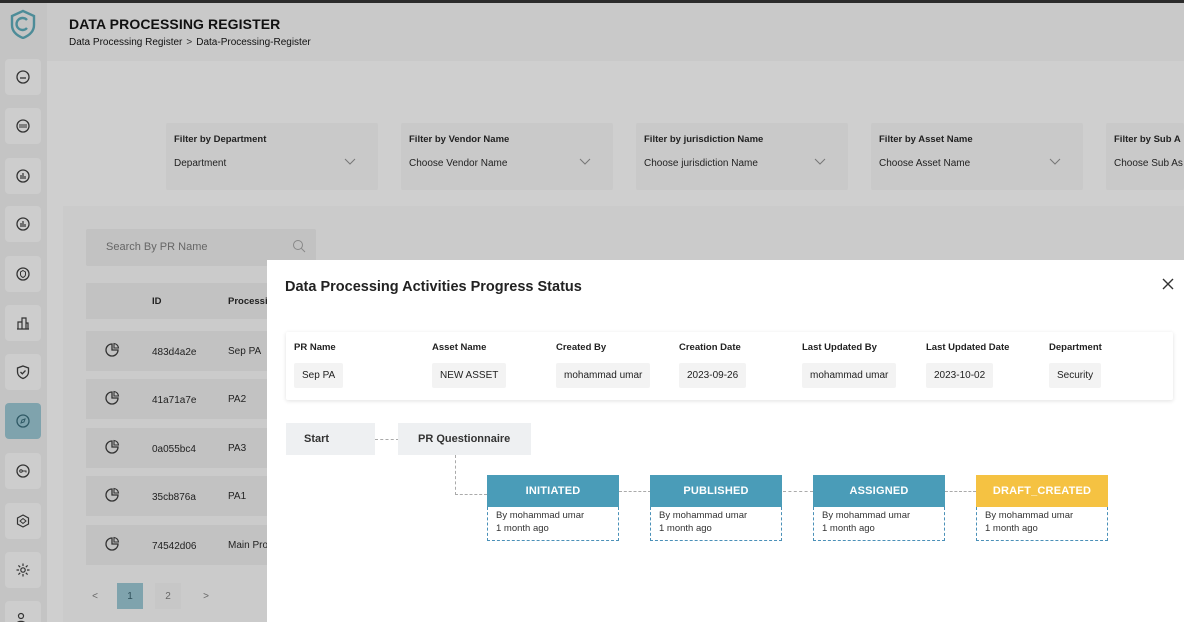 The height and width of the screenshot is (622, 1184). Describe the element at coordinates (713, 375) in the screenshot. I see `info-value: 2023-09-26` at that location.